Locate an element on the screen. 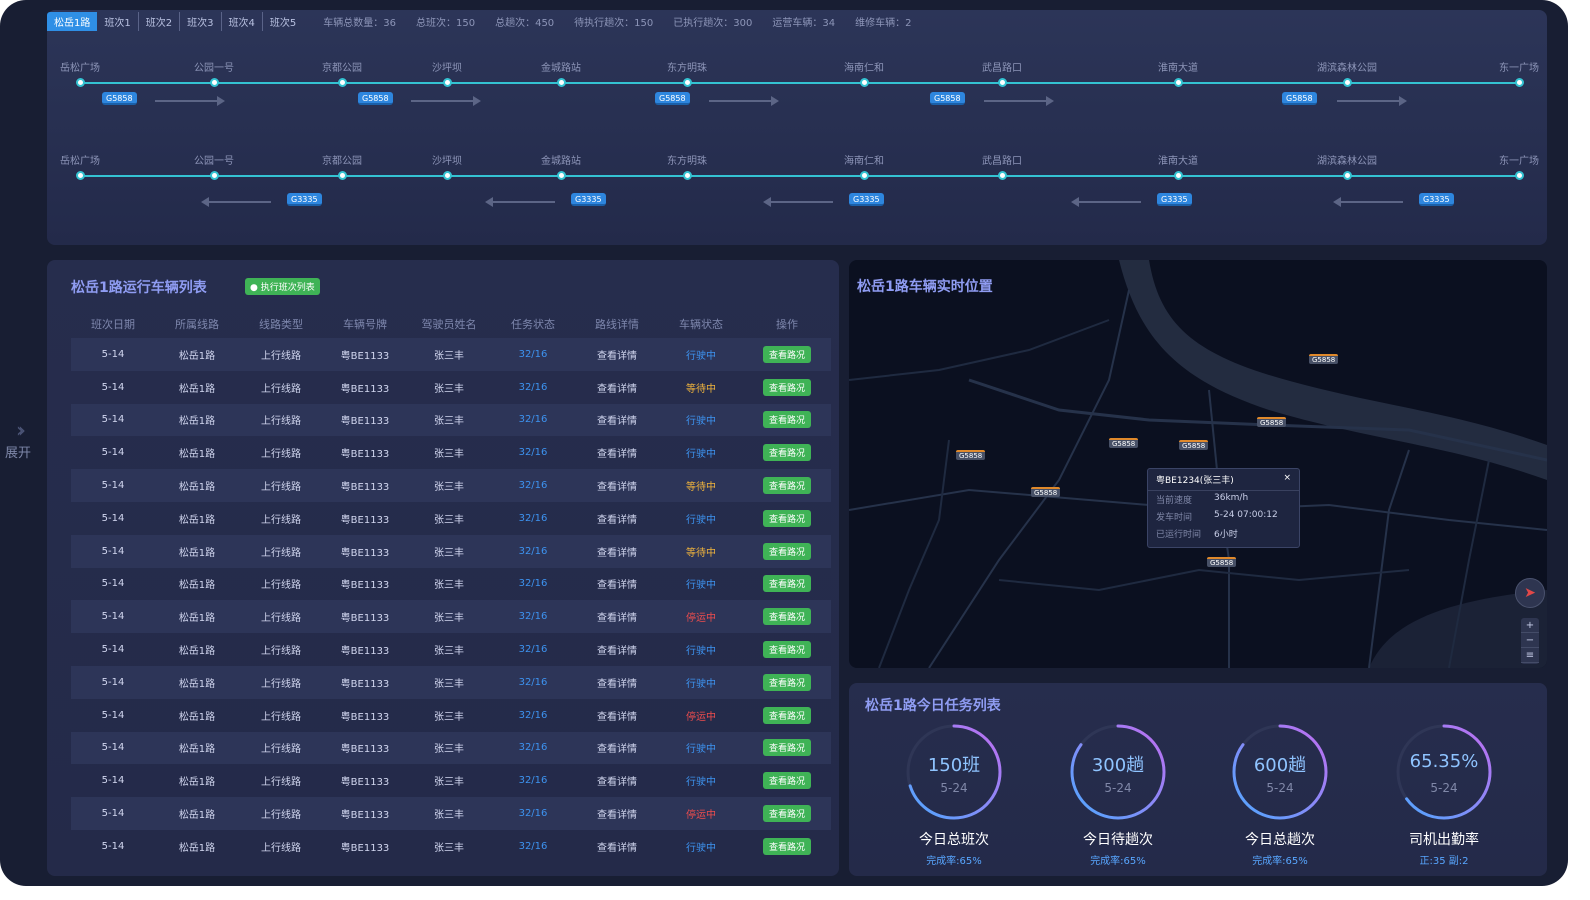  tab-line: 松岳1路 is located at coordinates (72, 21).